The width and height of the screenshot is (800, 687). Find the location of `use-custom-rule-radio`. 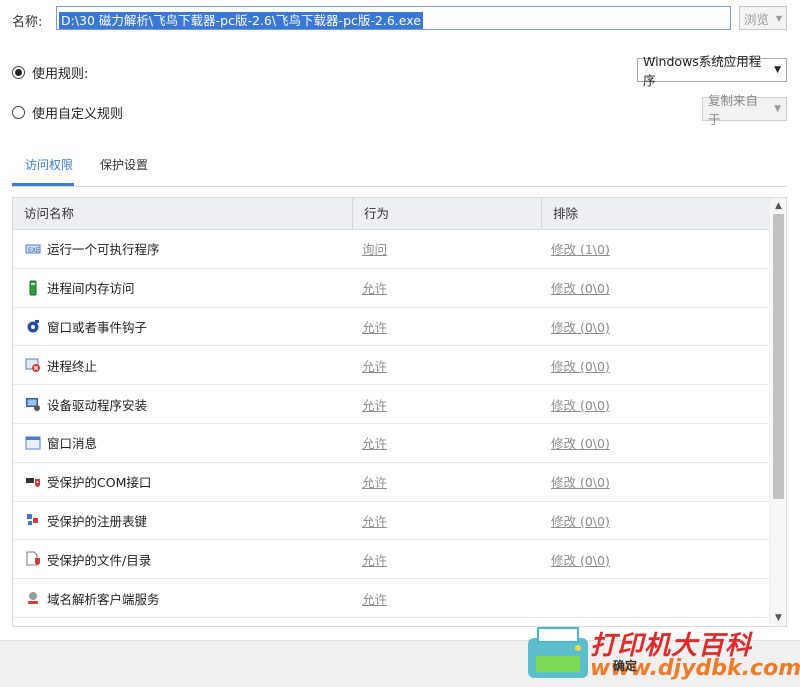

use-custom-rule-radio is located at coordinates (18, 112).